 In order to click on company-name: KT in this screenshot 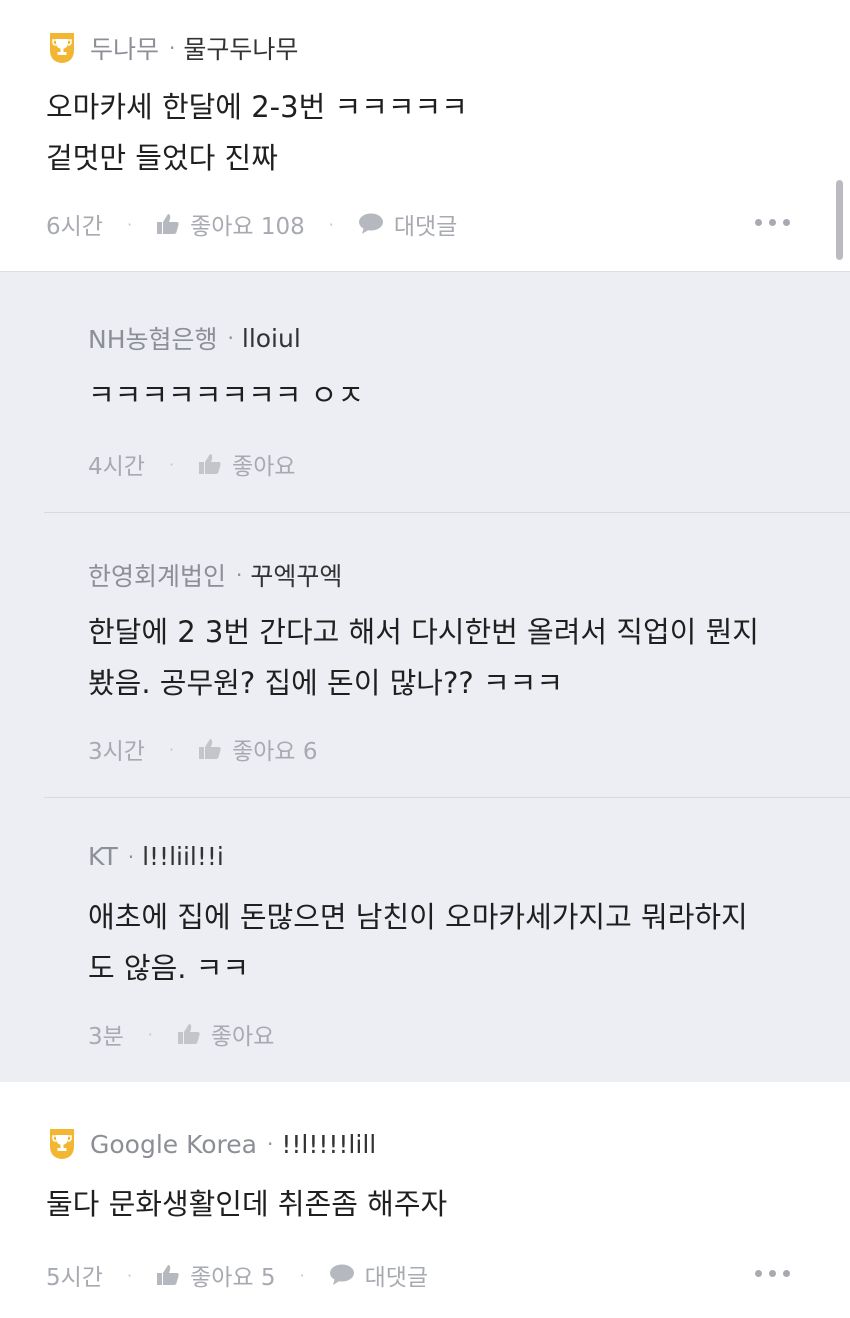, I will do `click(103, 856)`.